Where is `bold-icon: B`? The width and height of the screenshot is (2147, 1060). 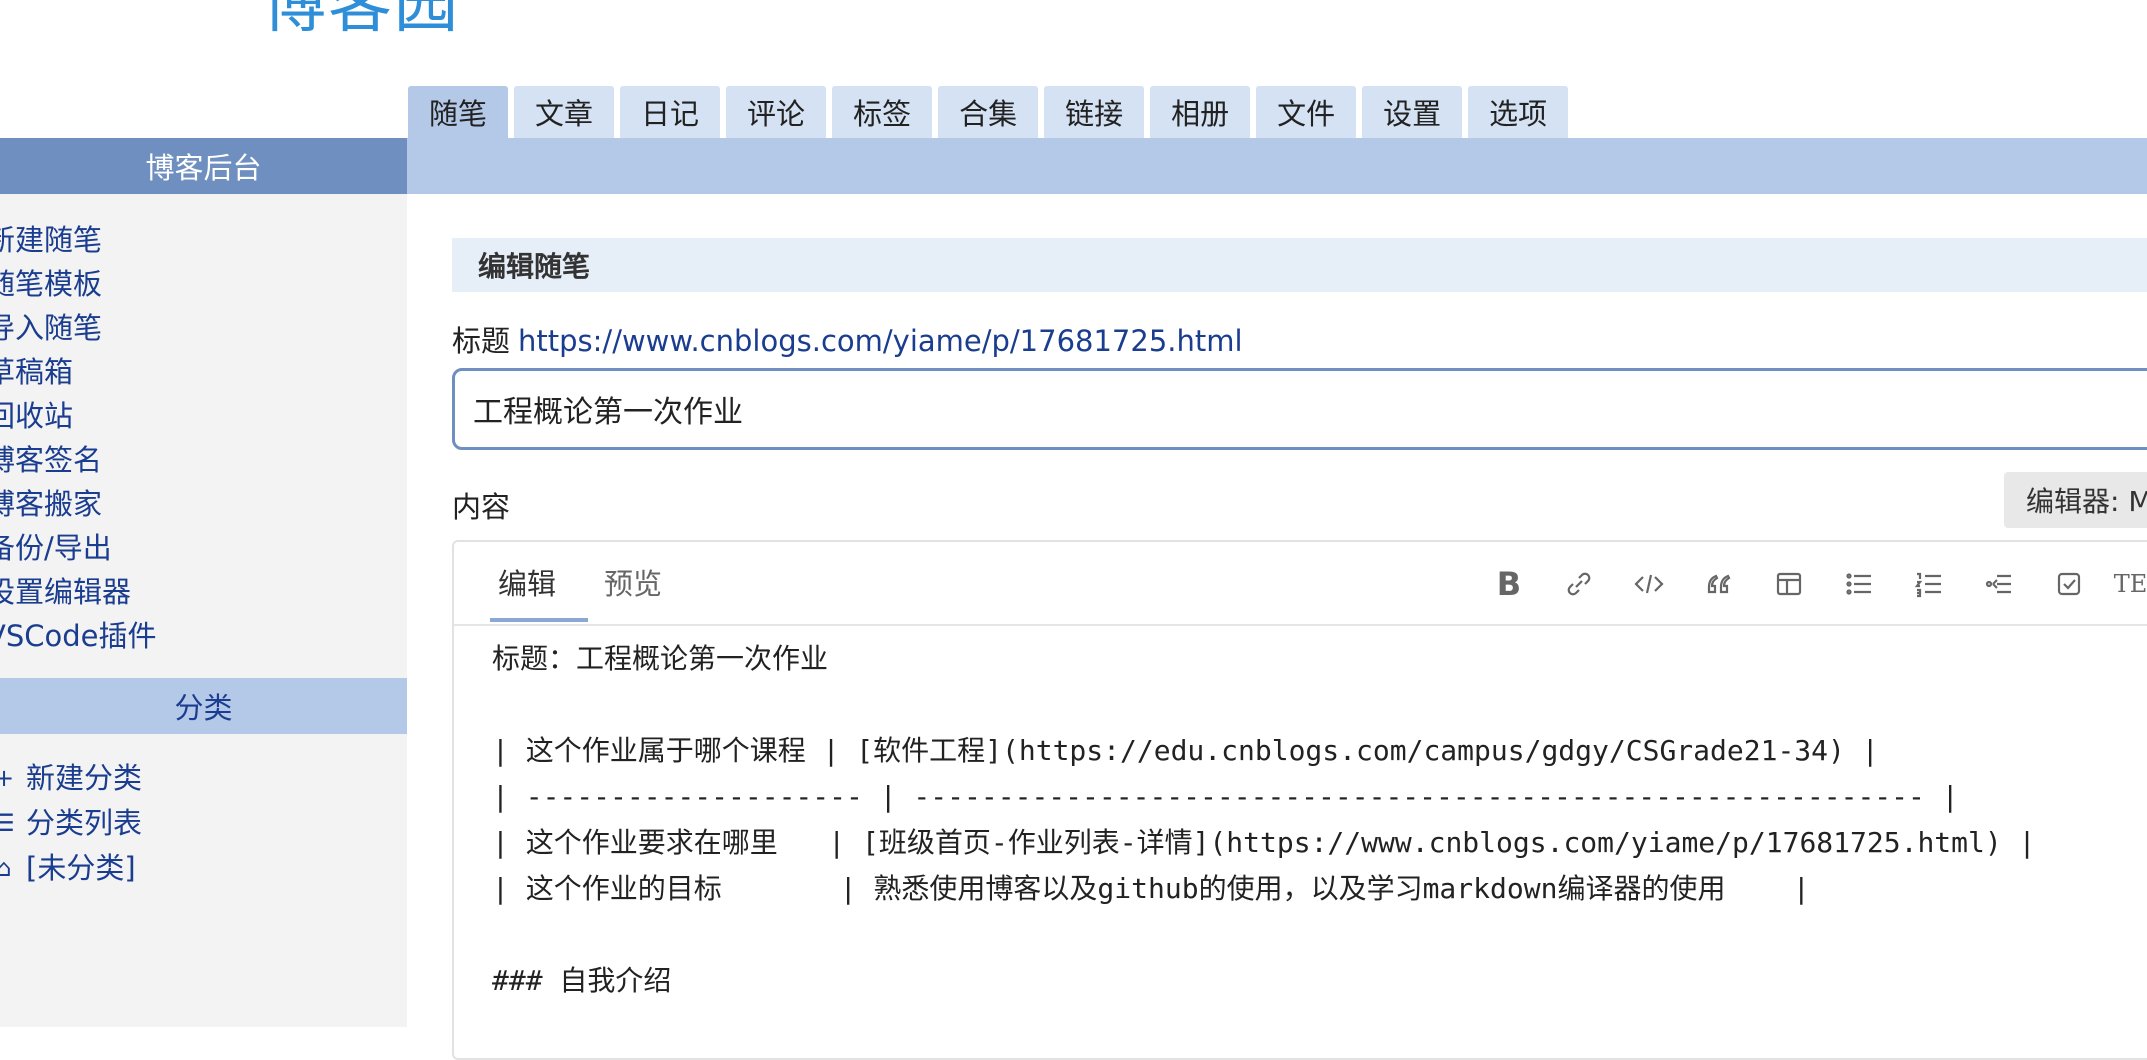
bold-icon: B is located at coordinates (1509, 584).